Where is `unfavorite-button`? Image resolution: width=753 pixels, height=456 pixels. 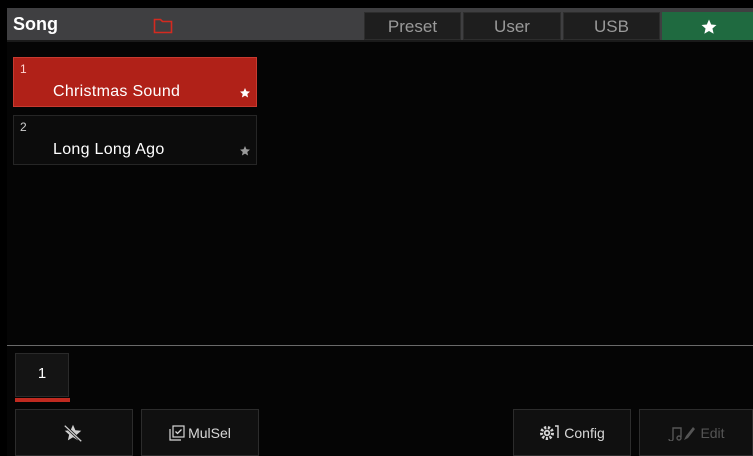
unfavorite-button is located at coordinates (74, 432).